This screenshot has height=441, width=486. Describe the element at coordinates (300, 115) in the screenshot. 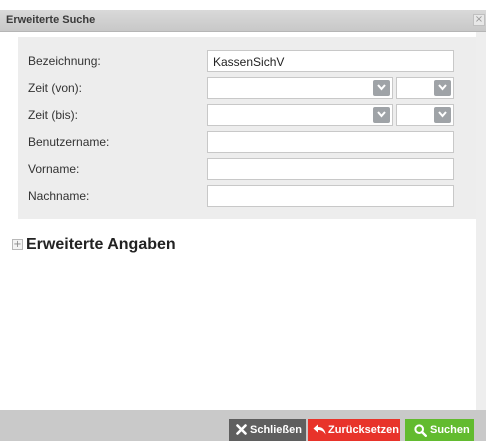

I see `zeit-bis-date-select` at that location.